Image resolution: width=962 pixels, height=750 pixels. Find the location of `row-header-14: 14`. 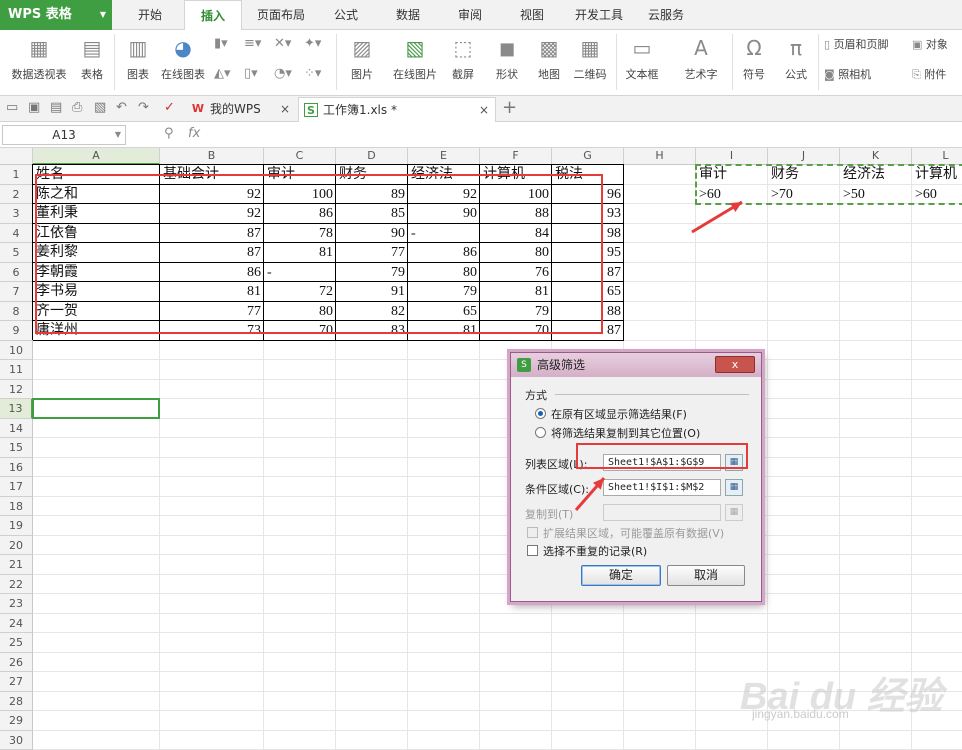

row-header-14: 14 is located at coordinates (16, 428).